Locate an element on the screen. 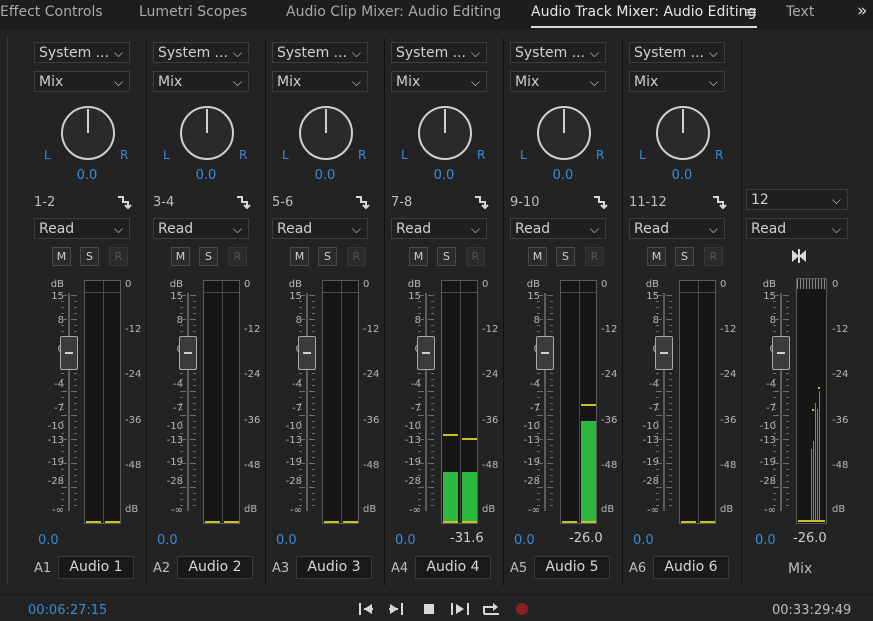 This screenshot has height=621, width=873. track-name: Audio 2 is located at coordinates (215, 567).